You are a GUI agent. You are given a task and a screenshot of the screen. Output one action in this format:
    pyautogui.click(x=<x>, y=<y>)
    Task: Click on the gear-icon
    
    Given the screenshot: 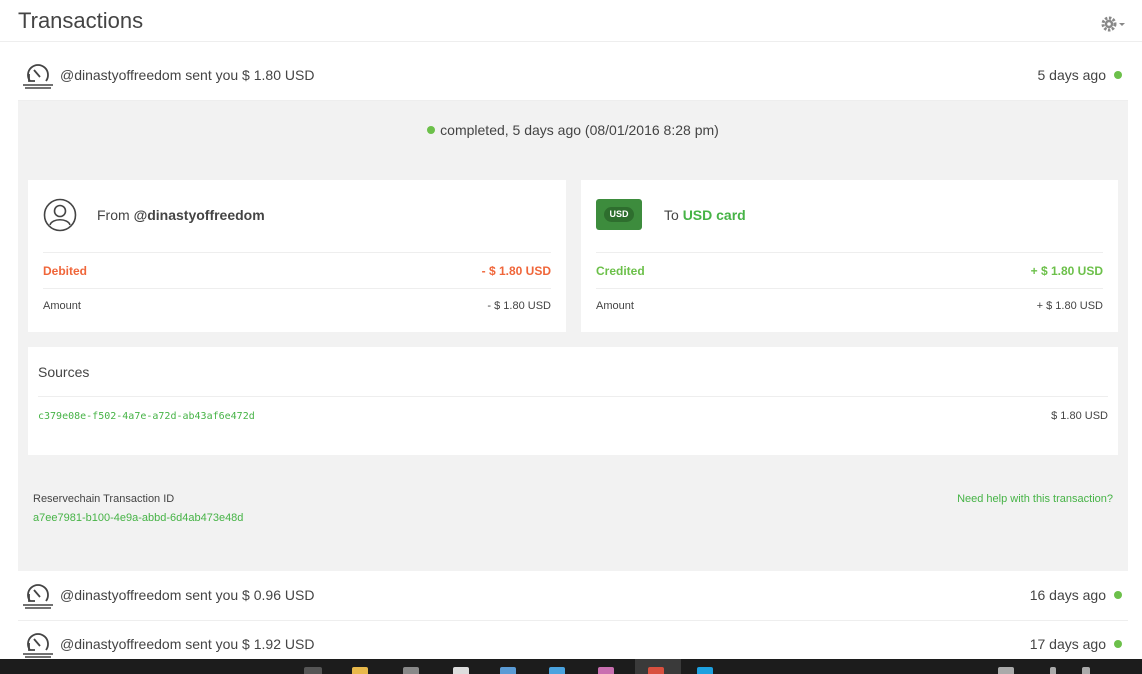 What is the action you would take?
    pyautogui.click(x=1114, y=24)
    